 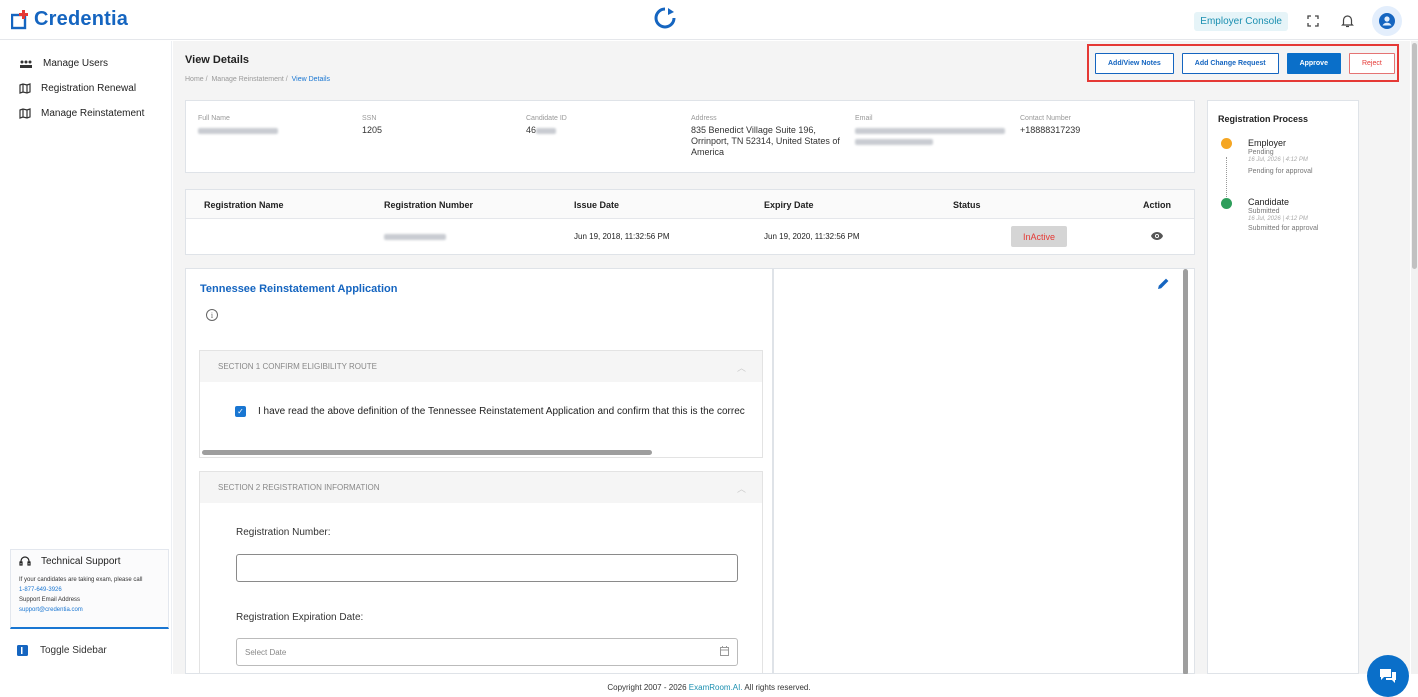 I want to click on add-change-request-button: Add Change Request, so click(x=1230, y=63).